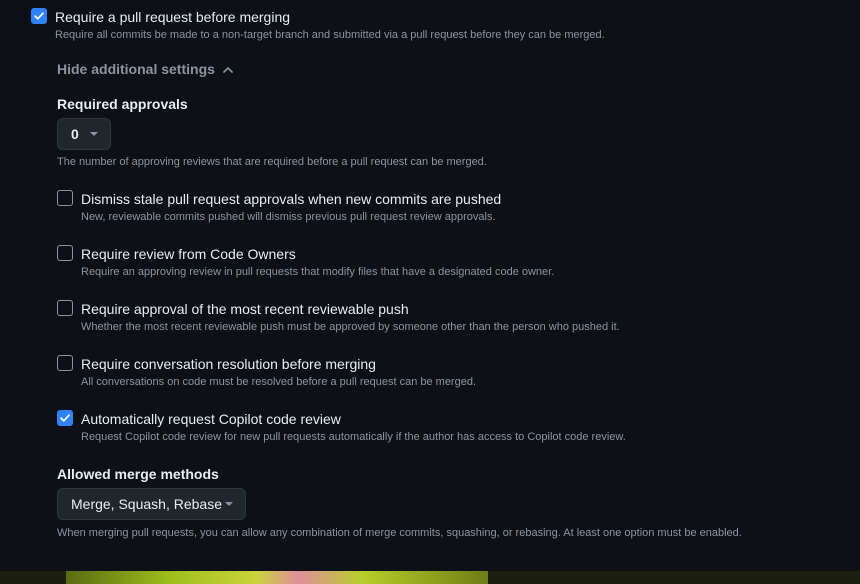 This screenshot has width=860, height=584. I want to click on merge-methods-heading: Allowed merge methods, so click(138, 474).